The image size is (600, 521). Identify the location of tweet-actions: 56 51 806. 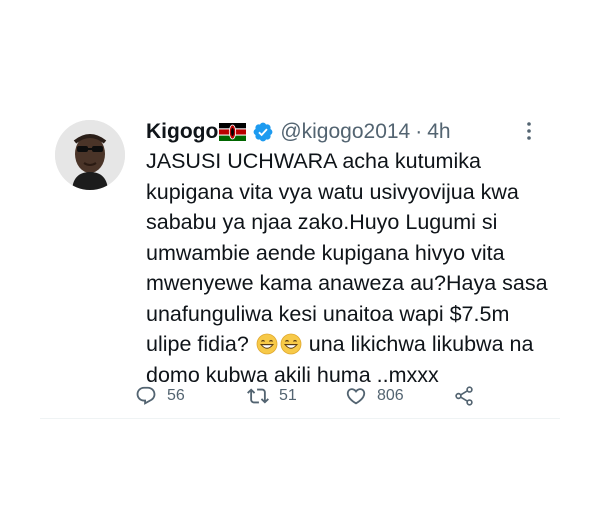
(315, 396).